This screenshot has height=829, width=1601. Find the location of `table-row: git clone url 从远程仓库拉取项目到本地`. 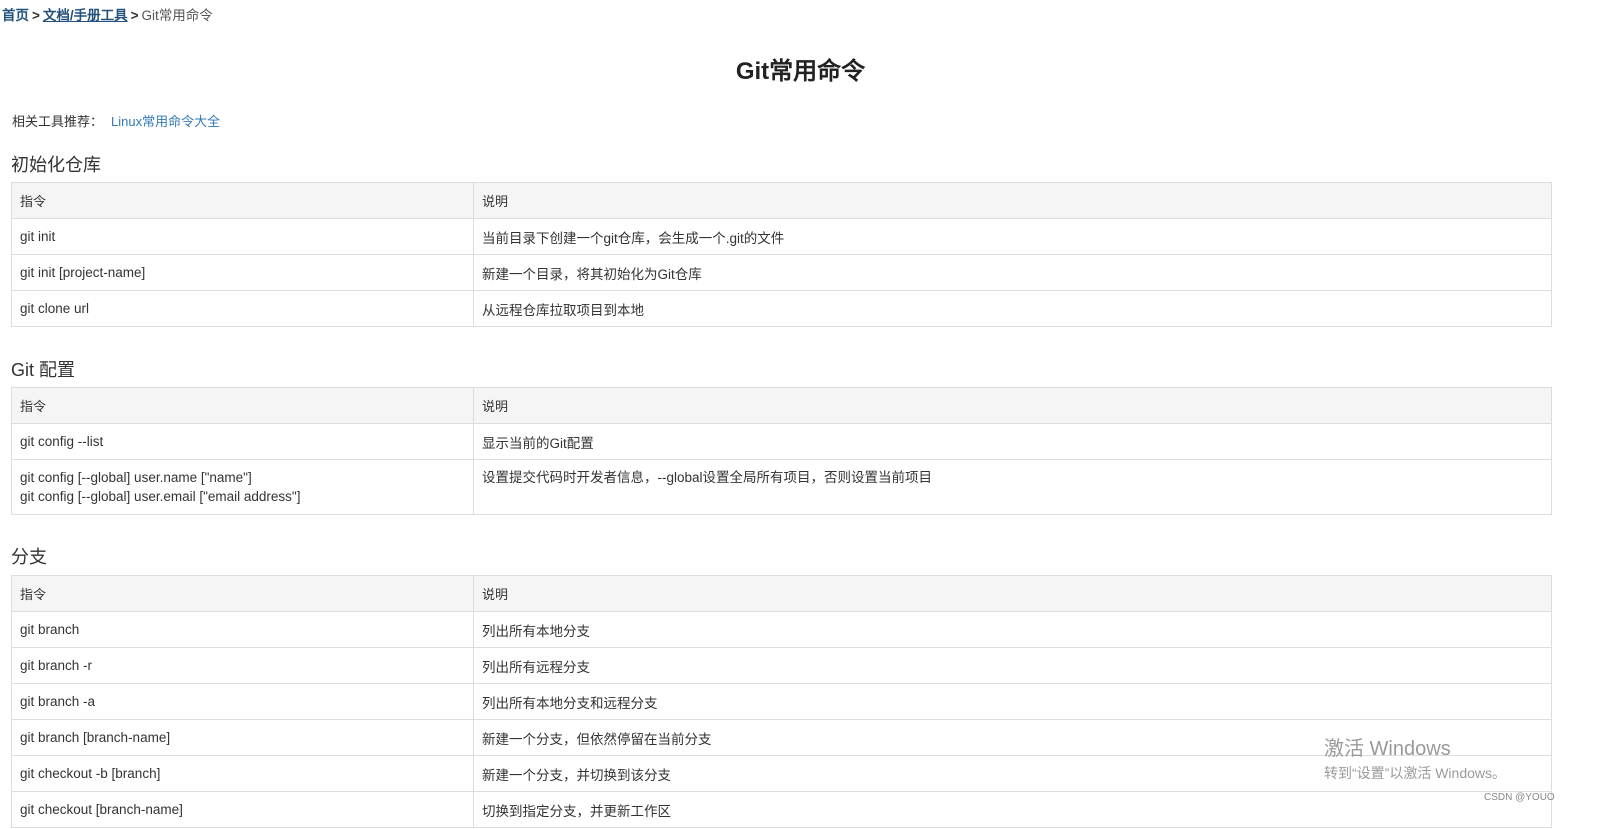

table-row: git clone url 从远程仓库拉取项目到本地 is located at coordinates (781, 308).